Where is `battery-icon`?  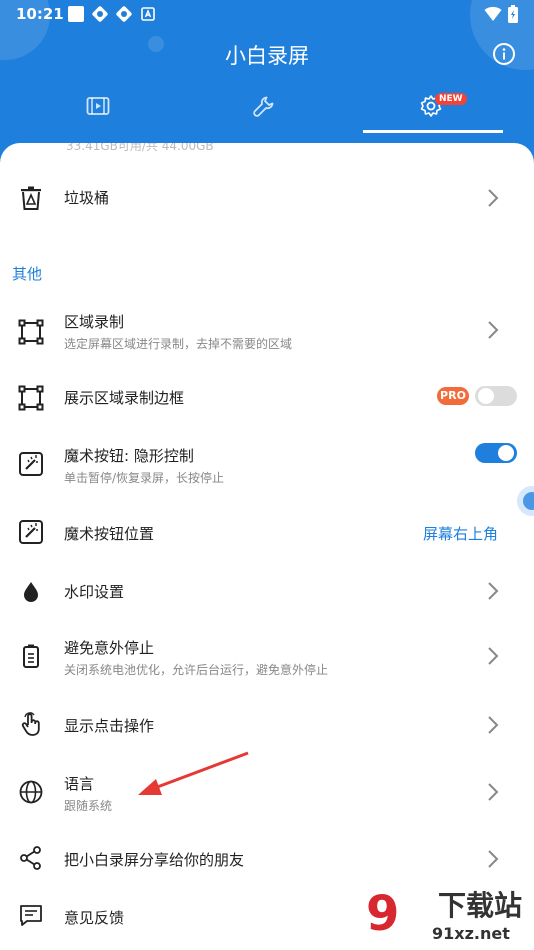
battery-icon is located at coordinates (513, 14).